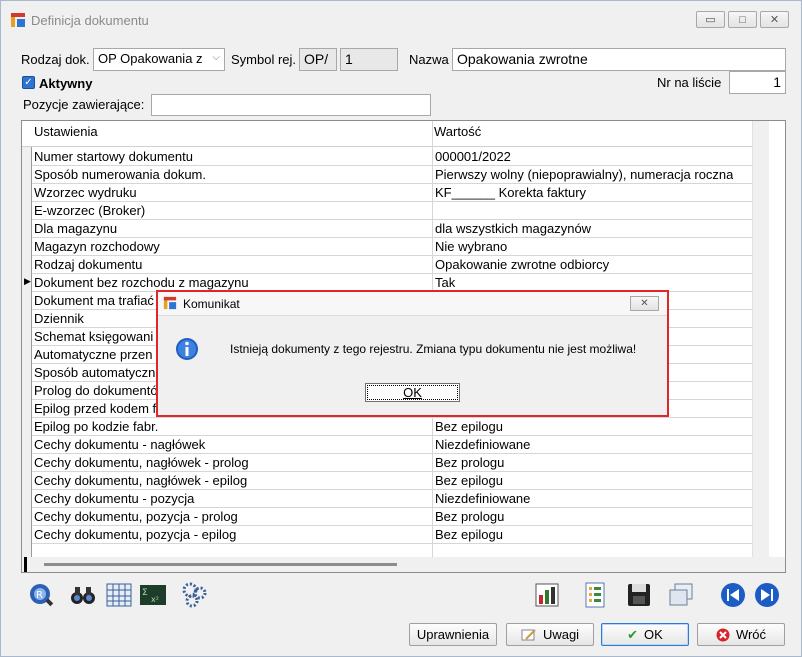 The image size is (802, 657). Describe the element at coordinates (170, 303) in the screenshot. I see `app-logo-icon` at that location.